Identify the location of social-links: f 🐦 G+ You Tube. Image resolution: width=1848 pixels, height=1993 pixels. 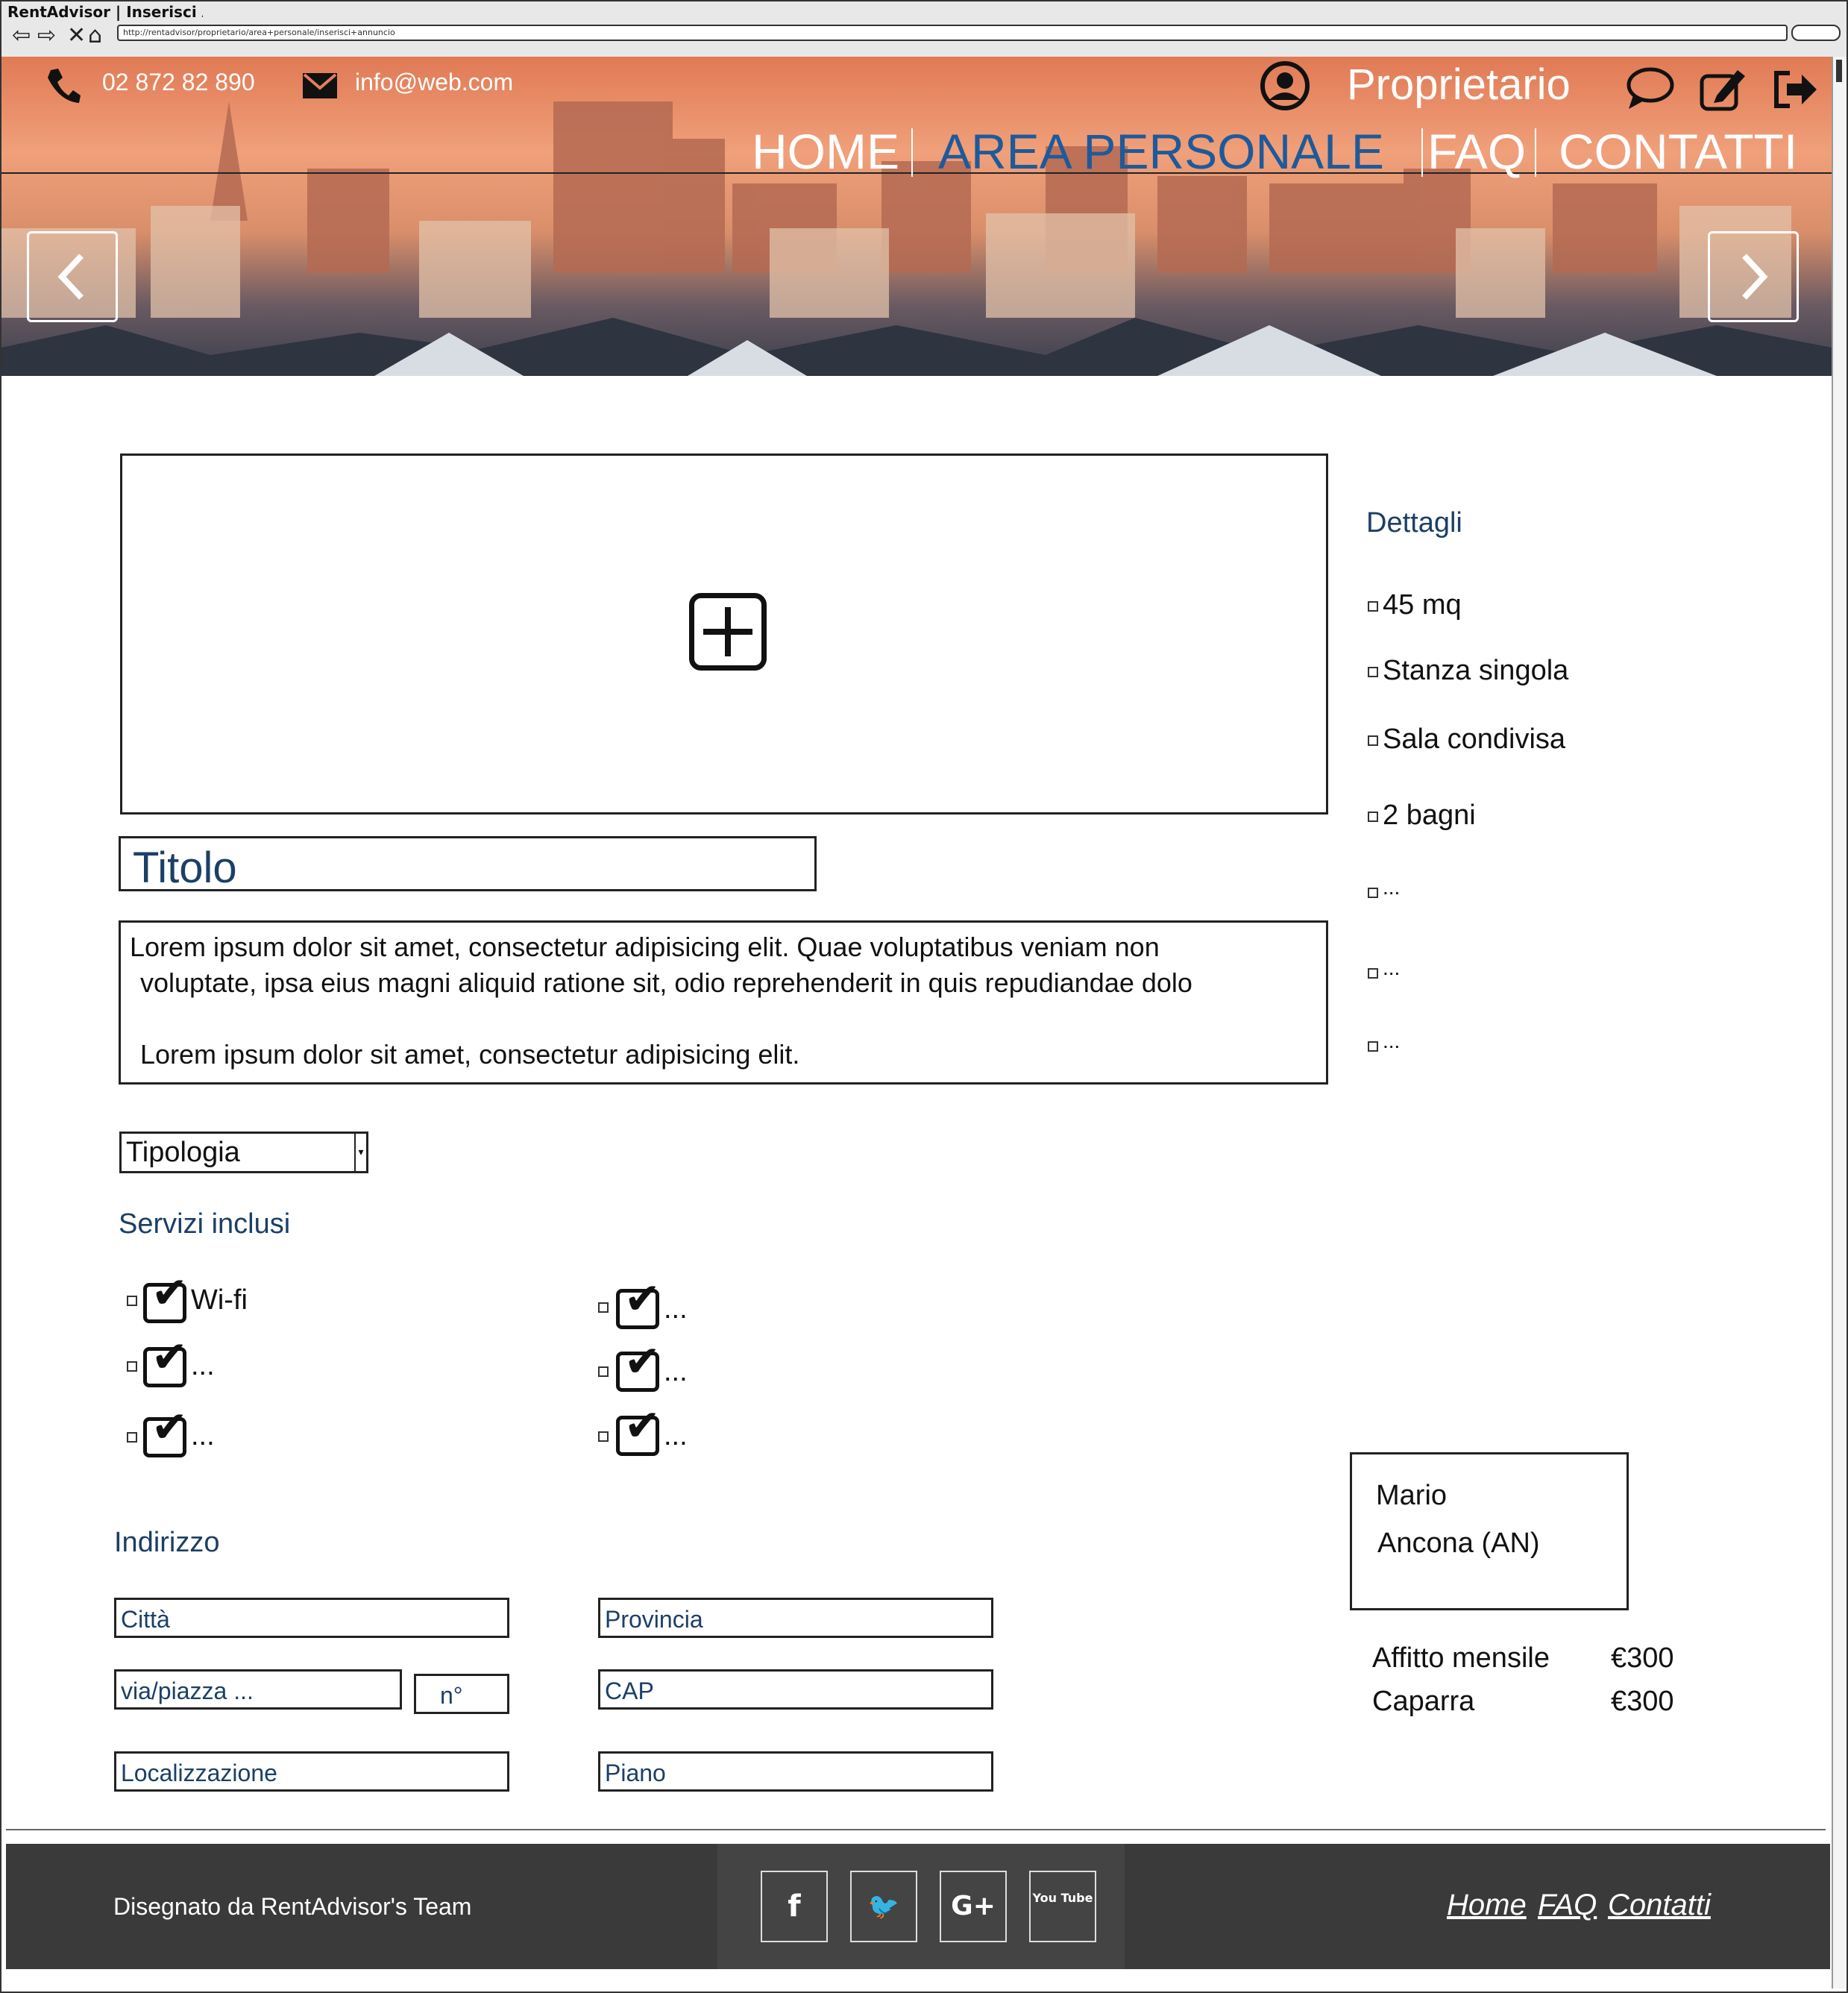
(921, 1907).